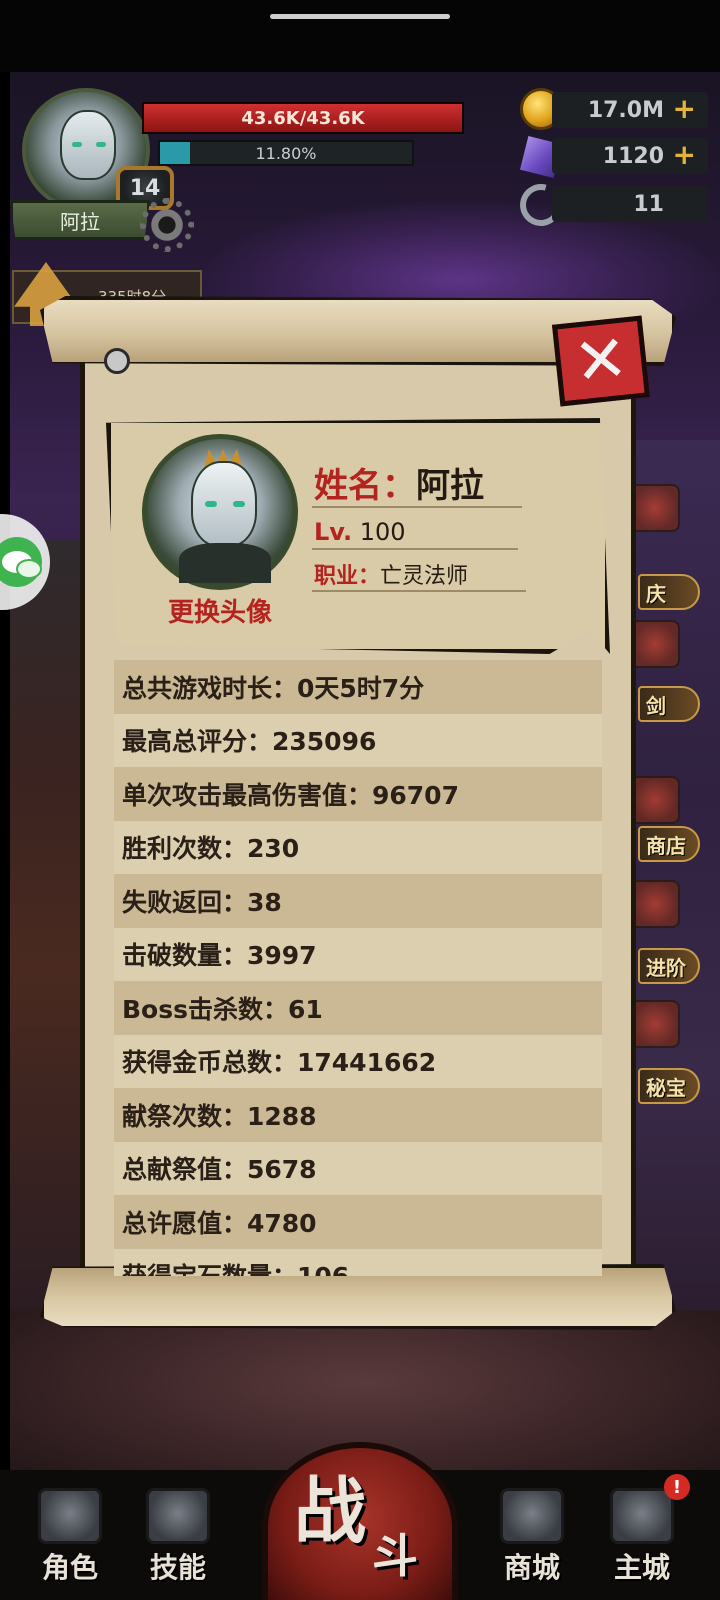 Image resolution: width=720 pixels, height=1600 pixels. I want to click on add-gold-plus-icon: +, so click(684, 109).